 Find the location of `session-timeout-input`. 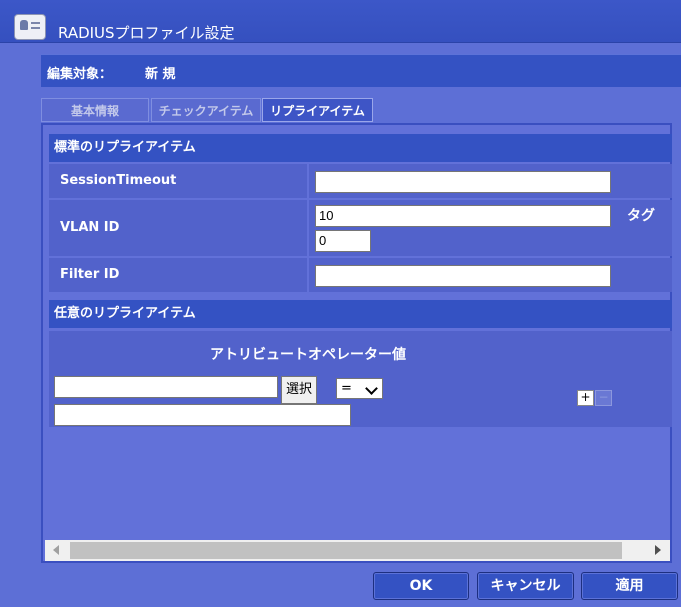

session-timeout-input is located at coordinates (463, 182).